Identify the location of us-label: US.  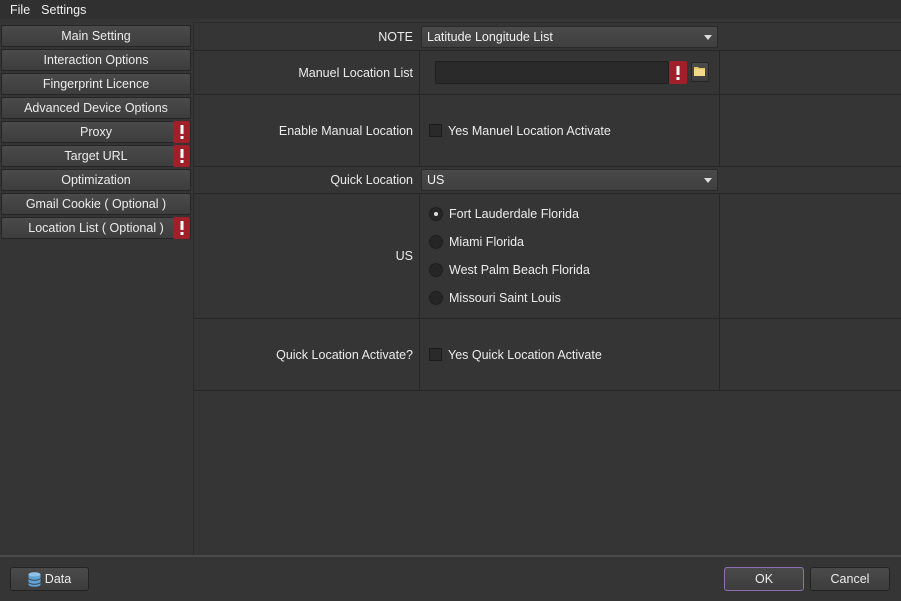
(404, 256).